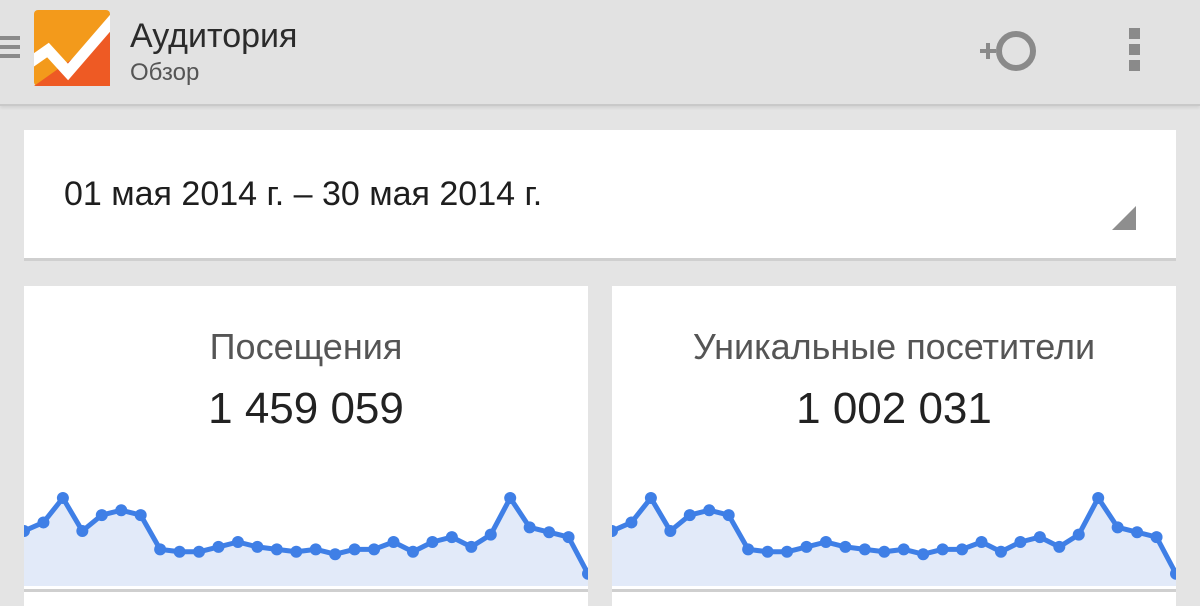  Describe the element at coordinates (306, 539) in the screenshot. I see `sparkline-chart-visits` at that location.